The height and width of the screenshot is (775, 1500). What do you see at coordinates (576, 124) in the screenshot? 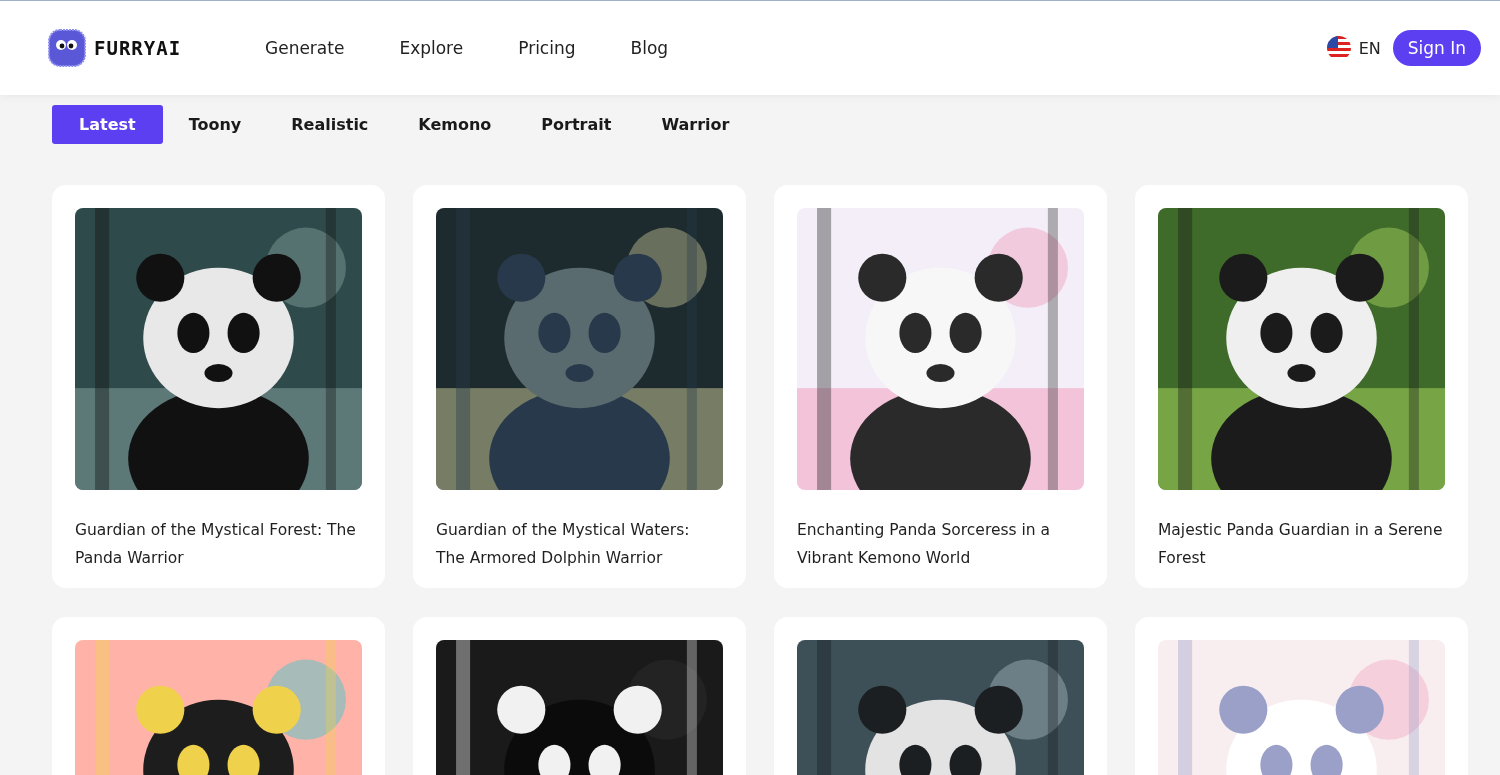
I see `filter-tab: Portrait` at bounding box center [576, 124].